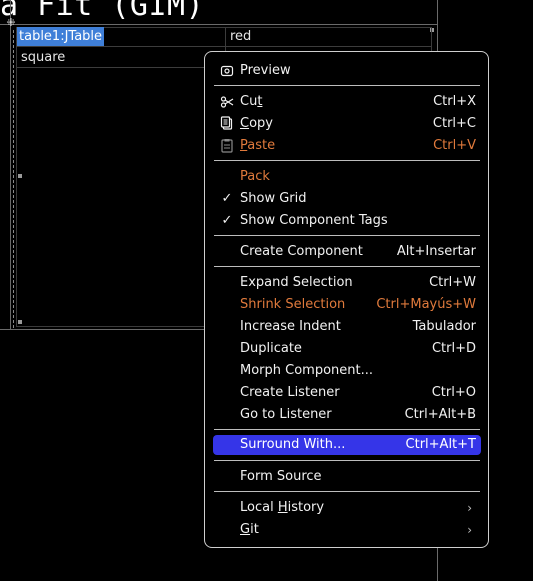  I want to click on shortcut-label: Ctrl+W, so click(452, 282).